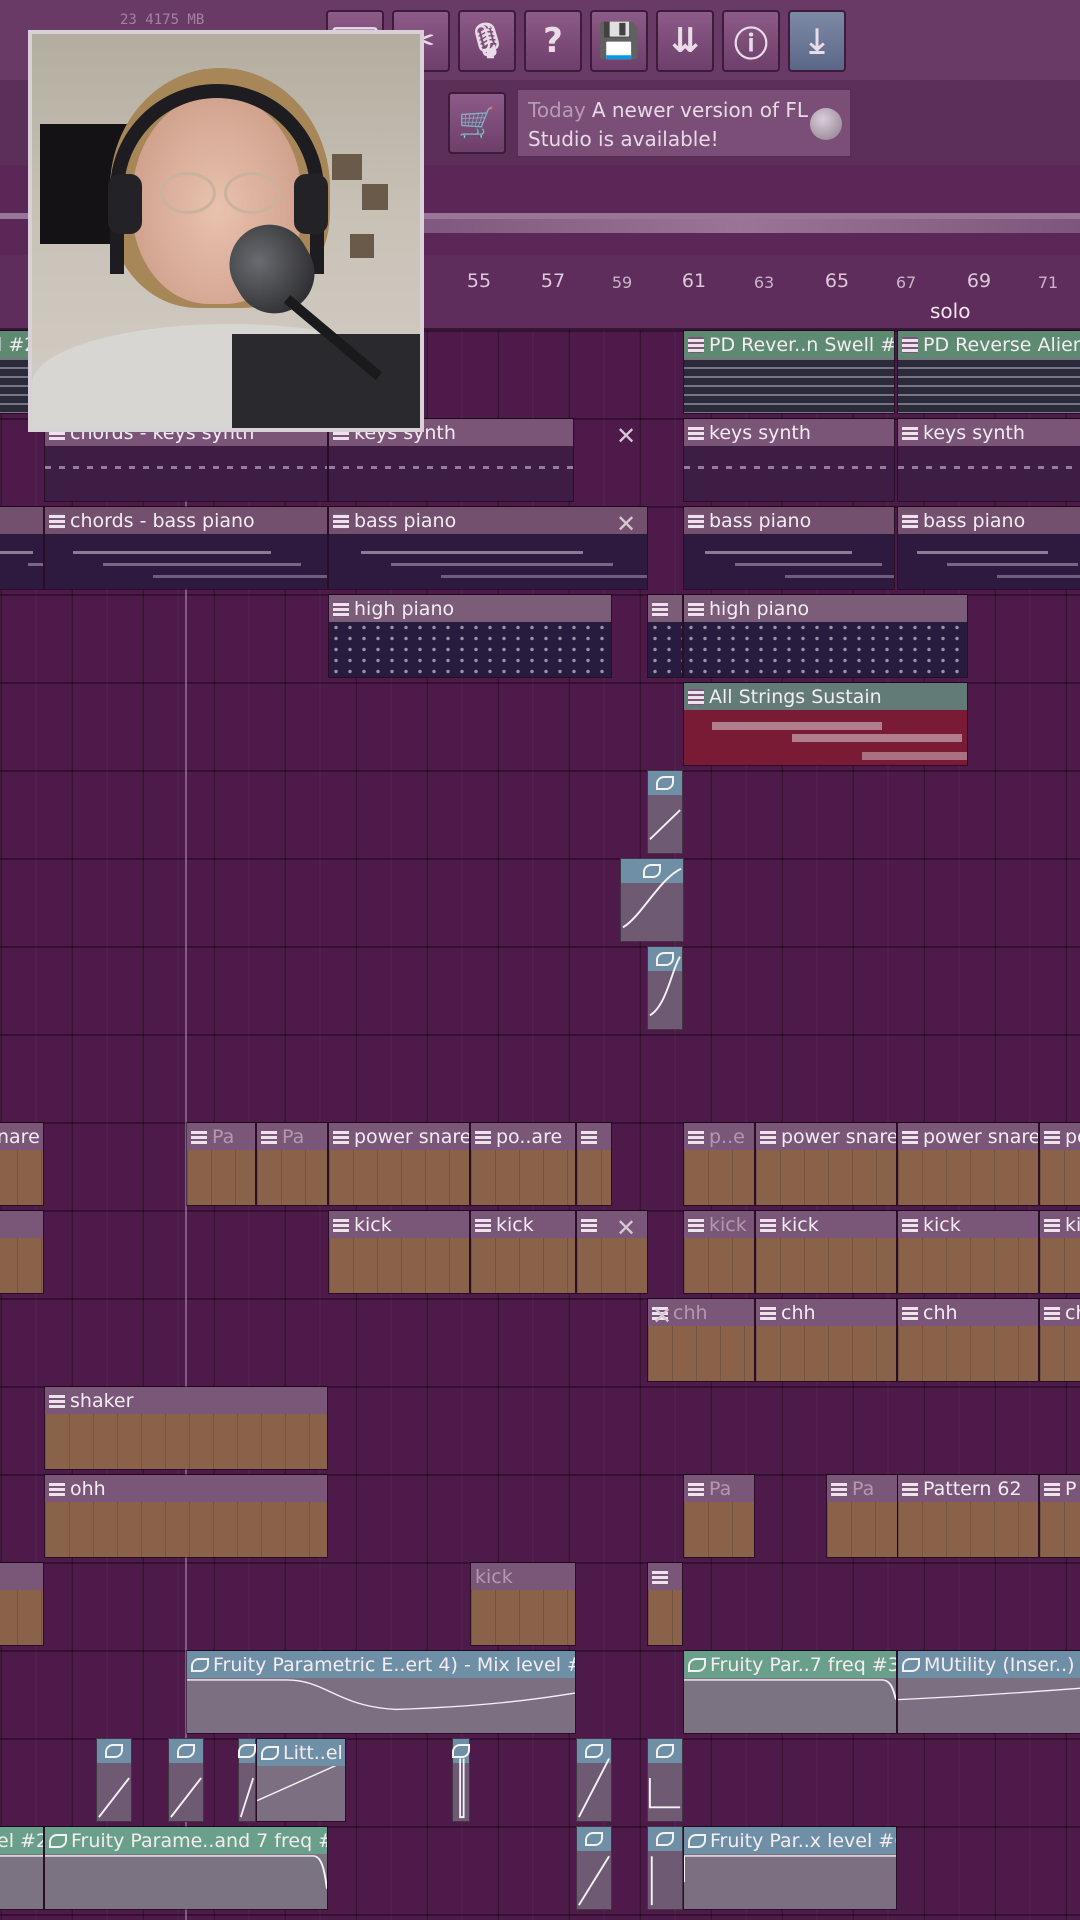 Image resolution: width=1080 pixels, height=1920 pixels. I want to click on clip-header: PD Reverse Alien, so click(989, 344).